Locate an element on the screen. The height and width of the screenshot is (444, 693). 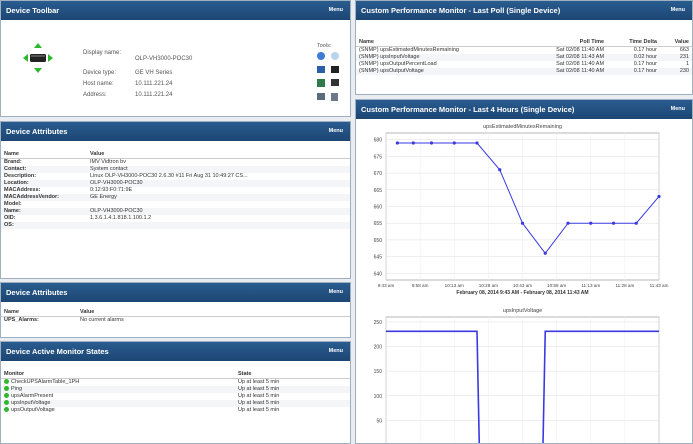
table-cell: CheckUPSAlarmTable_1PH is located at coordinates (118, 383).